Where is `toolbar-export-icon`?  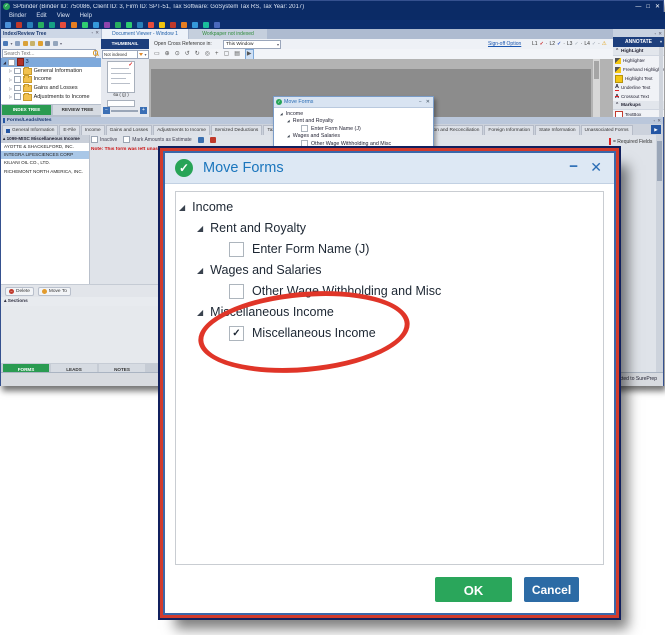
toolbar-export-icon is located at coordinates (41, 24).